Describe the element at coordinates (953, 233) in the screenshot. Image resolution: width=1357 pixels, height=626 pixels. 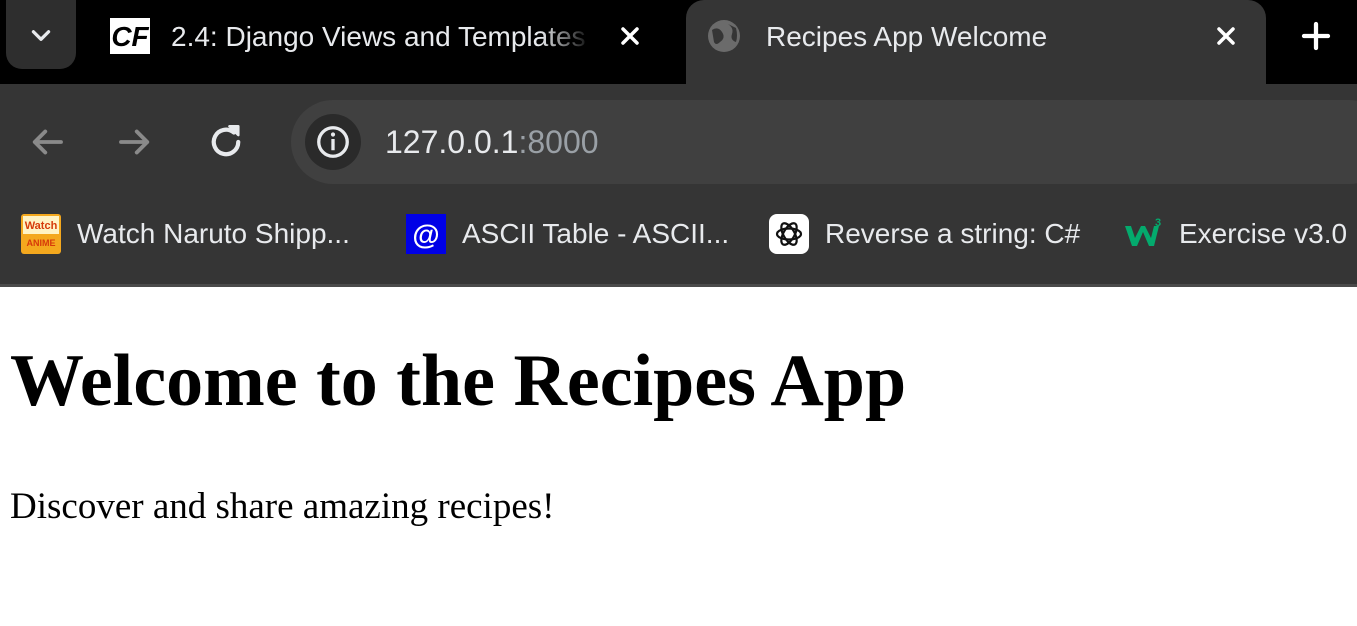
I see `bookmark-label: Reverse a string: C#` at that location.